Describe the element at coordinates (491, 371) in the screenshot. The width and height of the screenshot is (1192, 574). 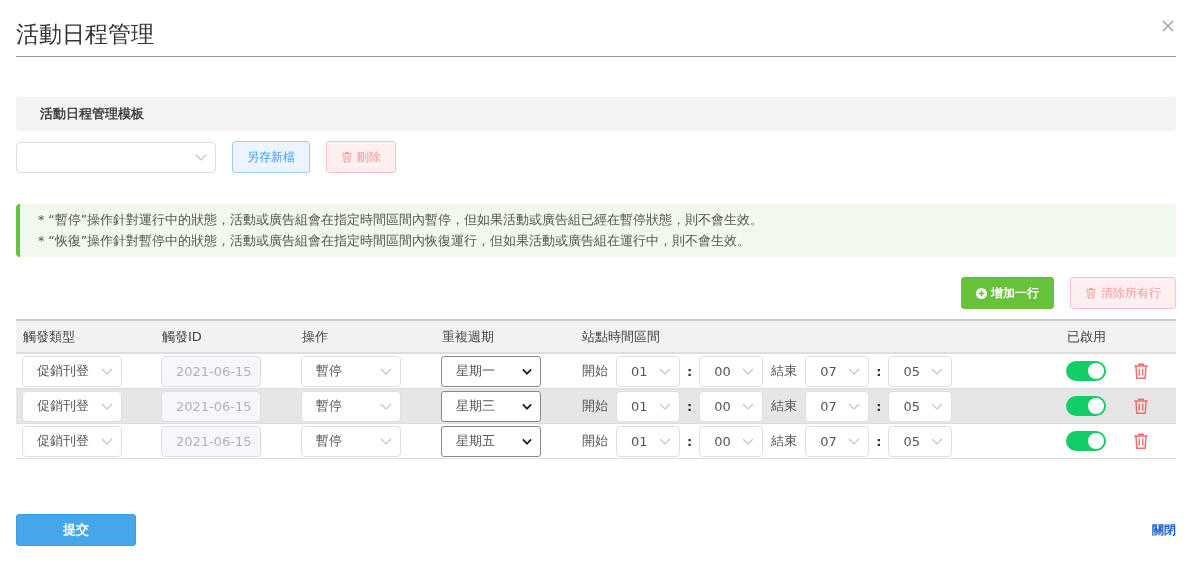
I see `repeat-select: 星期一` at that location.